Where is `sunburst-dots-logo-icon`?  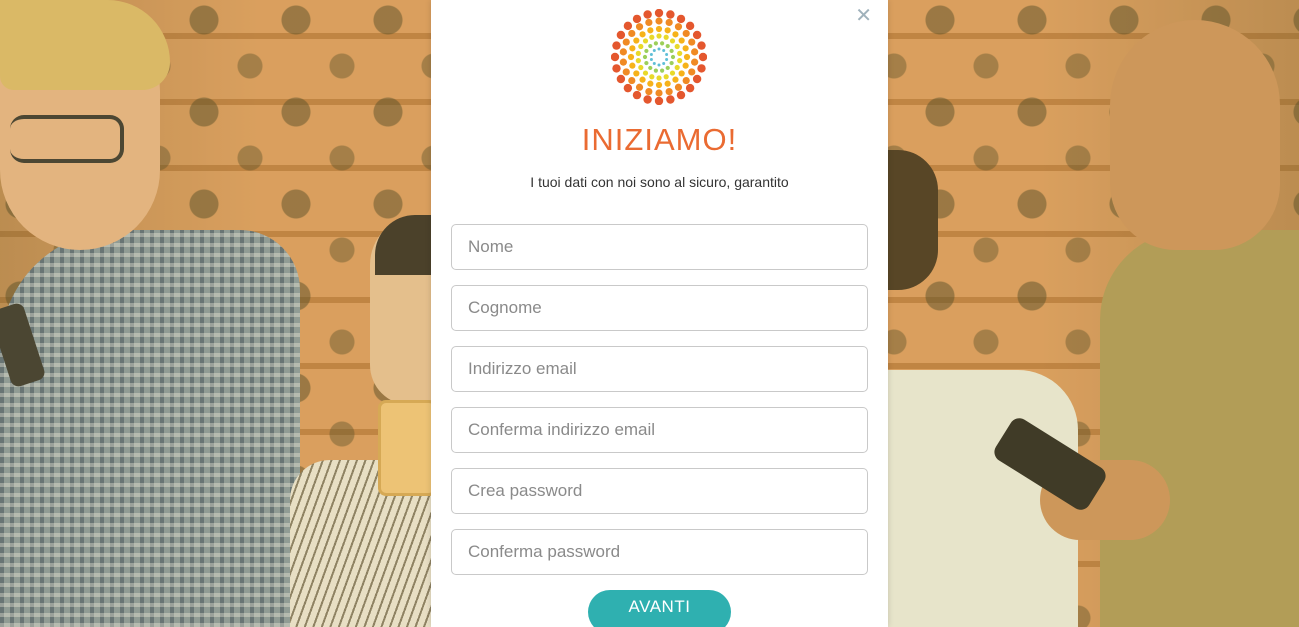
sunburst-dots-logo-icon is located at coordinates (659, 57).